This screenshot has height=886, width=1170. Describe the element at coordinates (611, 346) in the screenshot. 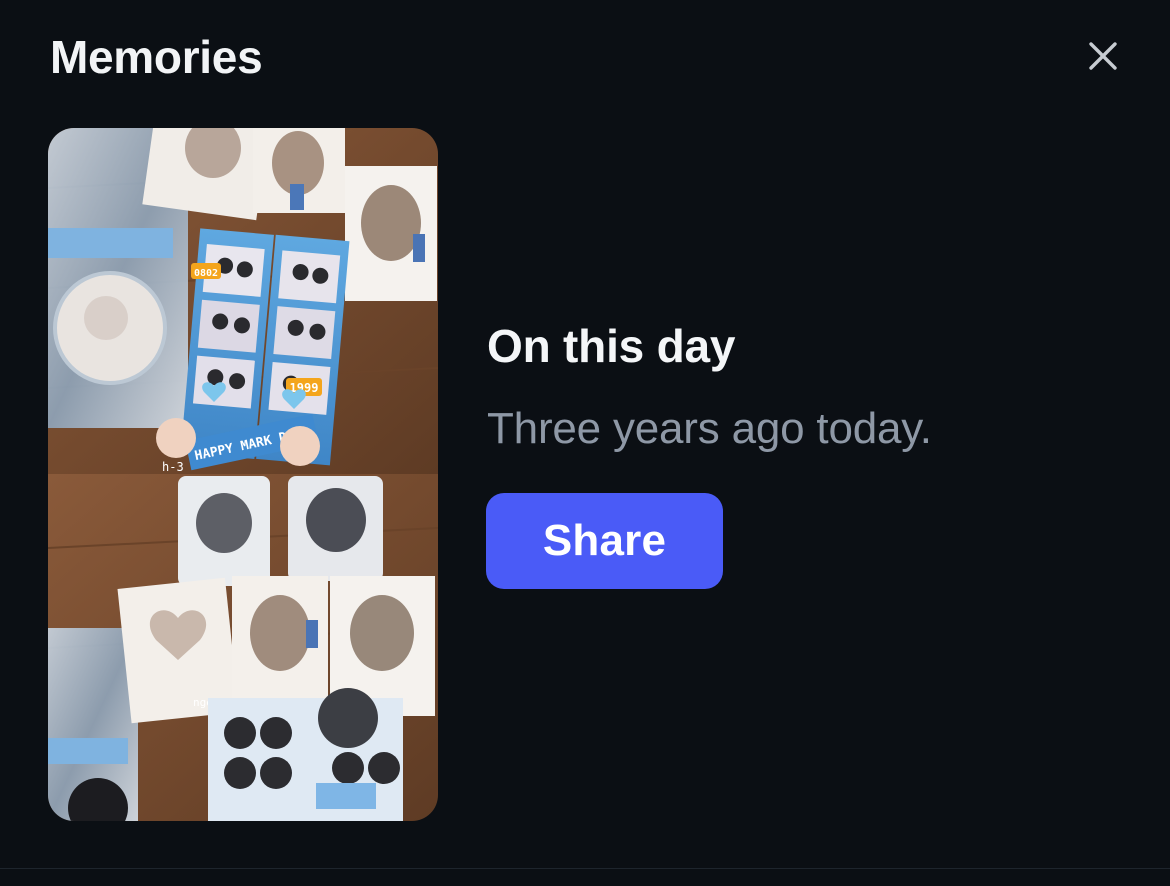

I see `memory-title: On this day` at that location.